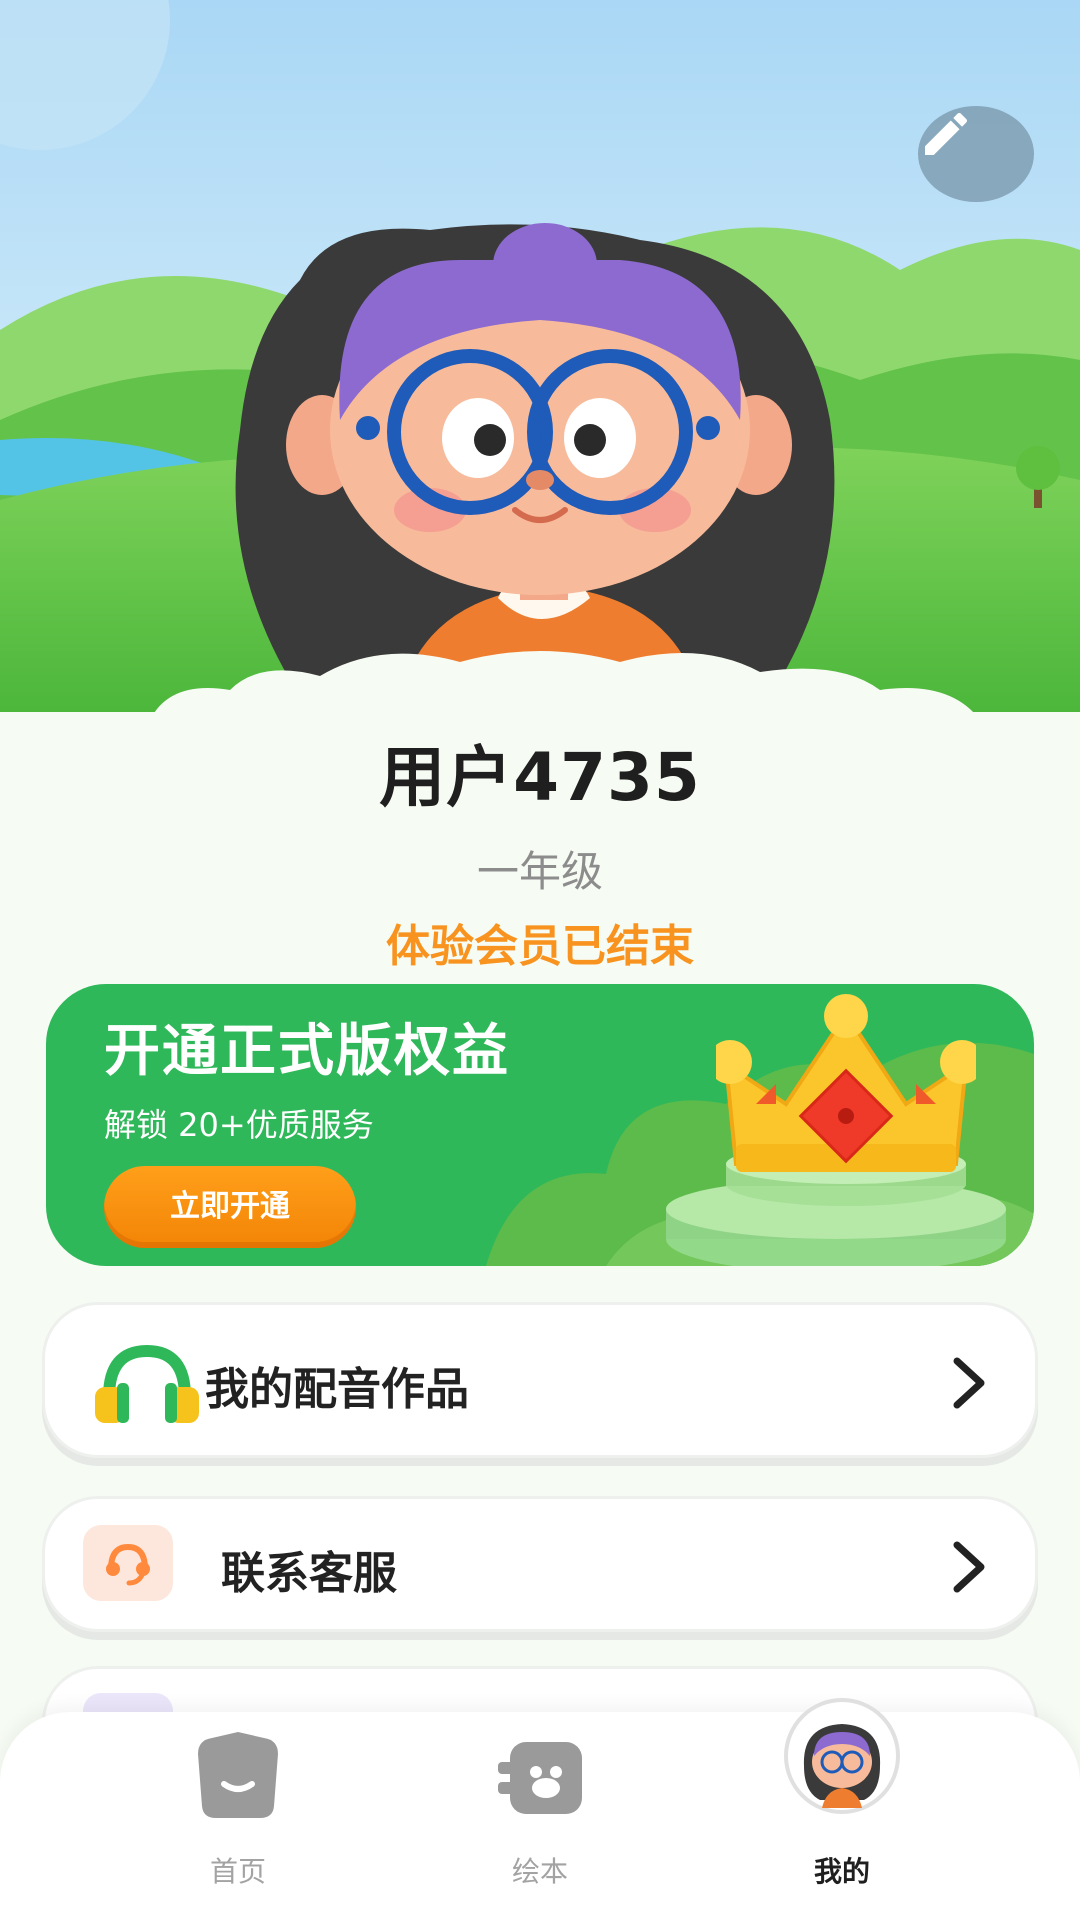 The height and width of the screenshot is (1920, 1080). Describe the element at coordinates (539, 1871) in the screenshot. I see `tab-label: 绘本` at that location.